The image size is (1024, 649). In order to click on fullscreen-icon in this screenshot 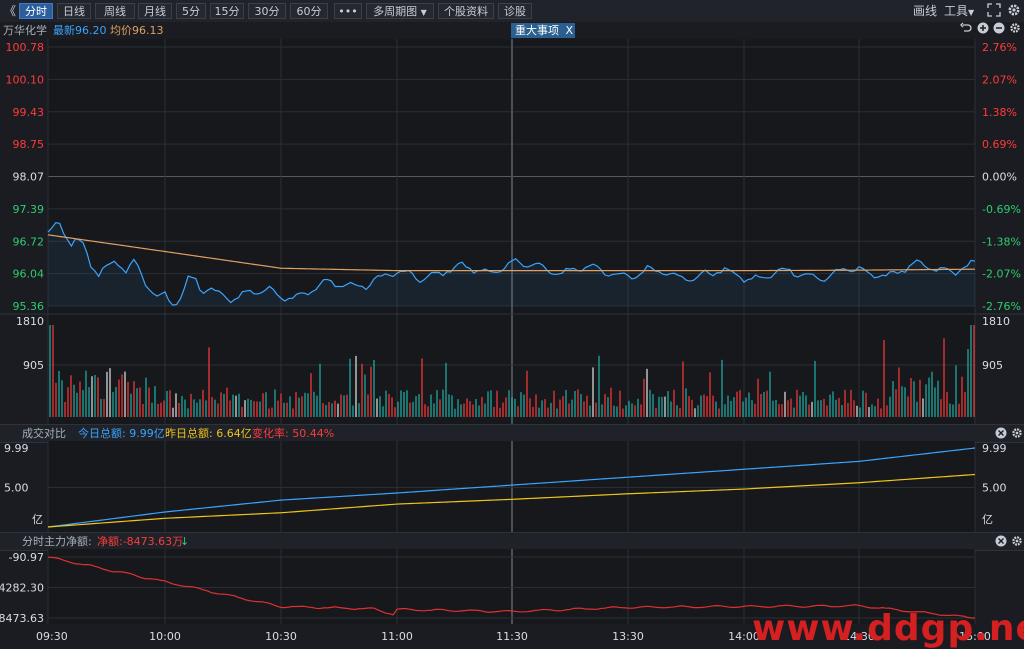, I will do `click(994, 12)`.